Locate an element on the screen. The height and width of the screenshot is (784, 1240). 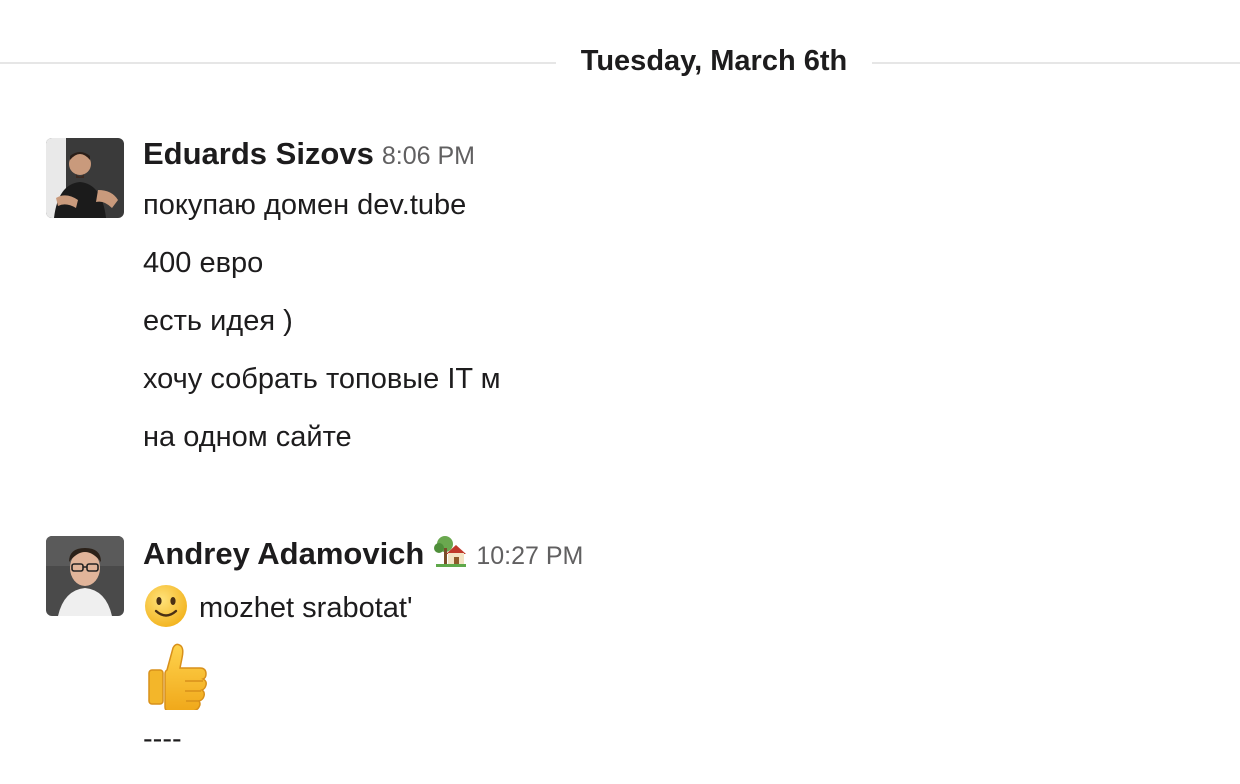
message-text: mozhet srabotat' is located at coordinates (306, 608).